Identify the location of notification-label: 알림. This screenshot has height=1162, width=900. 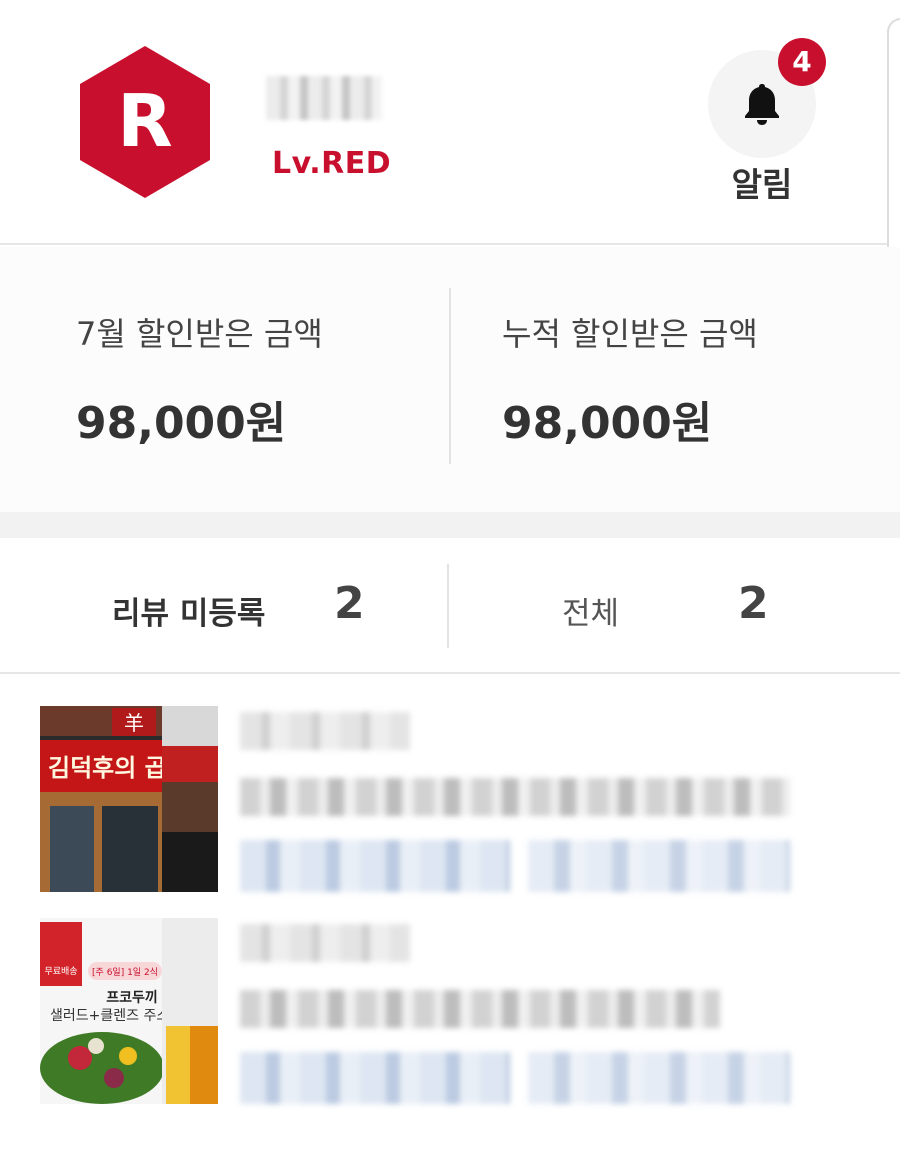
(762, 182).